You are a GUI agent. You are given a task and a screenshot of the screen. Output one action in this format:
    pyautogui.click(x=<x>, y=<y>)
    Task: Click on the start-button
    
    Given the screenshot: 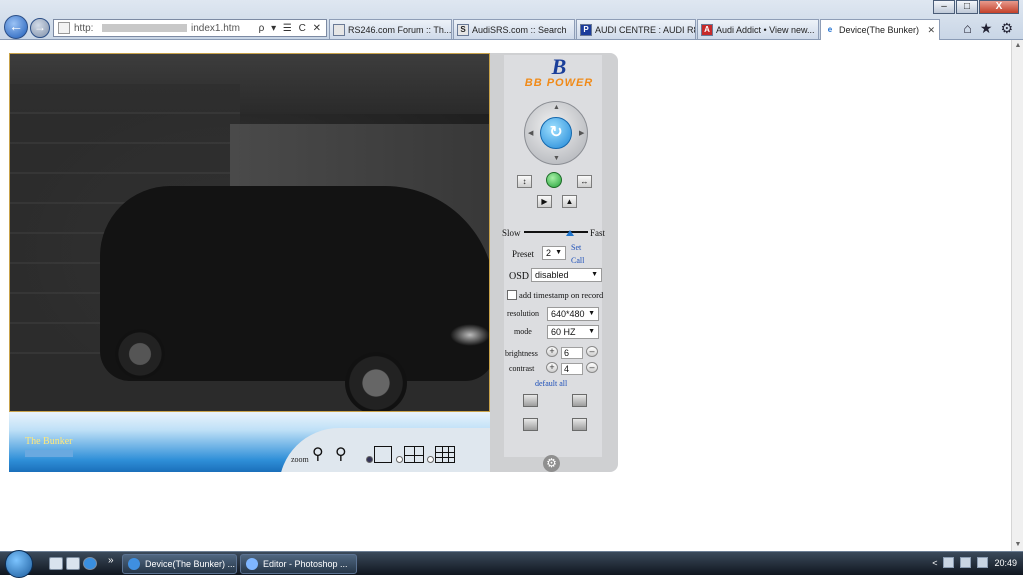 What is the action you would take?
    pyautogui.click(x=19, y=564)
    